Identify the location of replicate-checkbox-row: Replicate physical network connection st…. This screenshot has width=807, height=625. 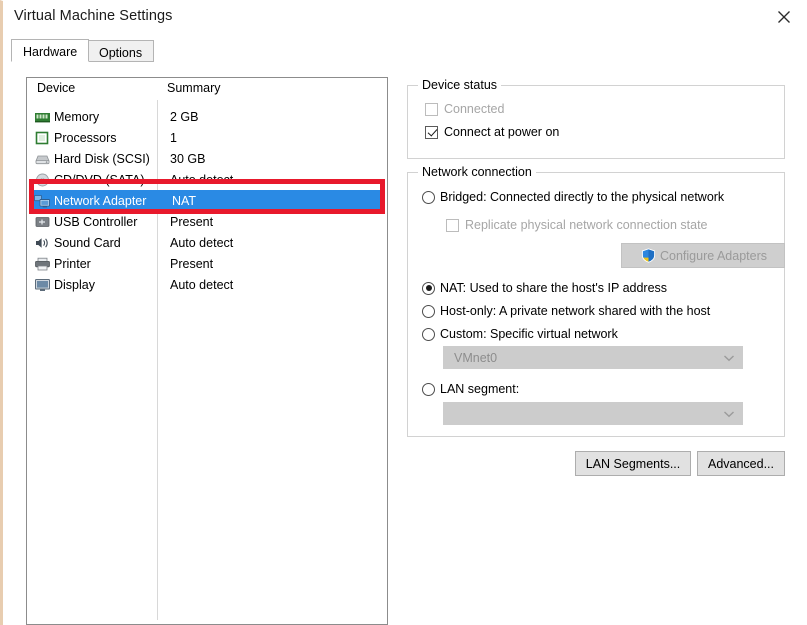
(577, 225).